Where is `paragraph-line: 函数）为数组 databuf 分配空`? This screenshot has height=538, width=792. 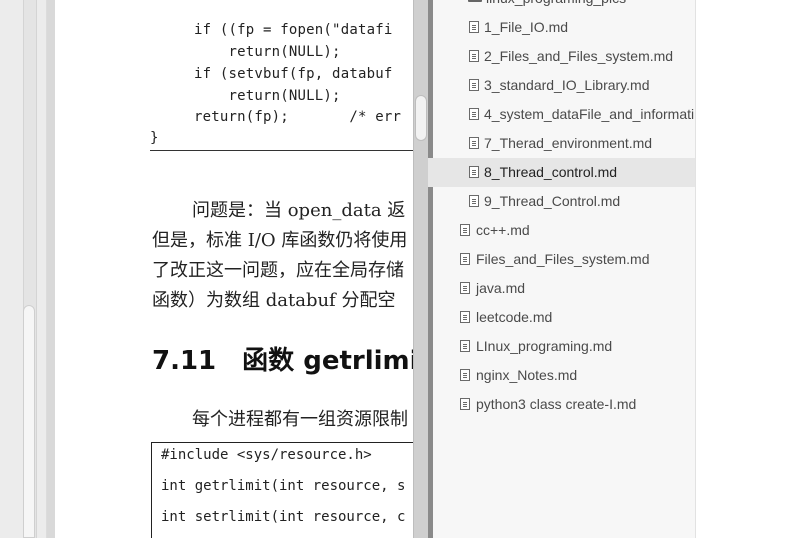 paragraph-line: 函数）为数组 databuf 分配空 is located at coordinates (274, 300).